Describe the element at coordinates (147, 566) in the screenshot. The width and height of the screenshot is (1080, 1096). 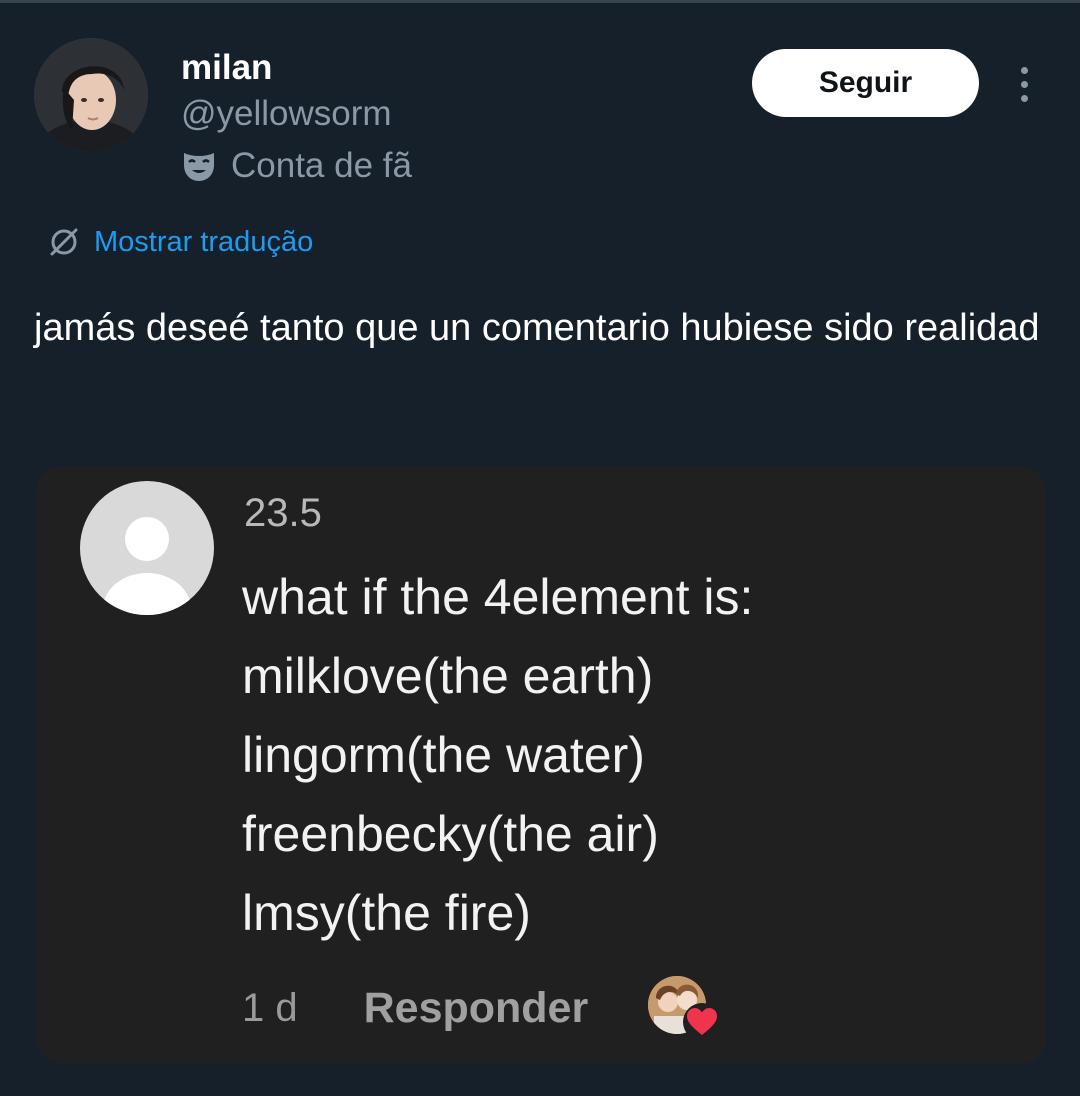
I see `default-user-icon` at that location.